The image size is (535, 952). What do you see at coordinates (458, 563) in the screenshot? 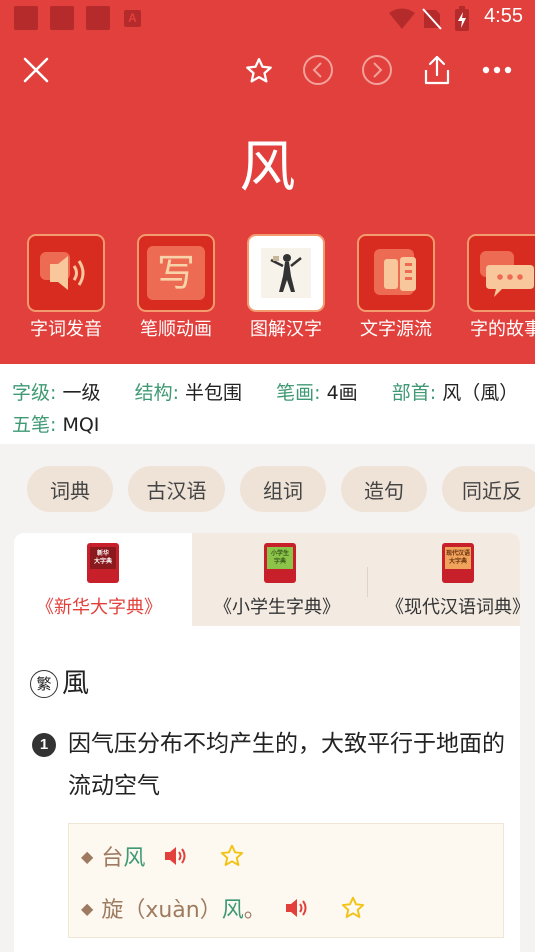
I see `book-cover-icon: 现代汉语 大字典` at bounding box center [458, 563].